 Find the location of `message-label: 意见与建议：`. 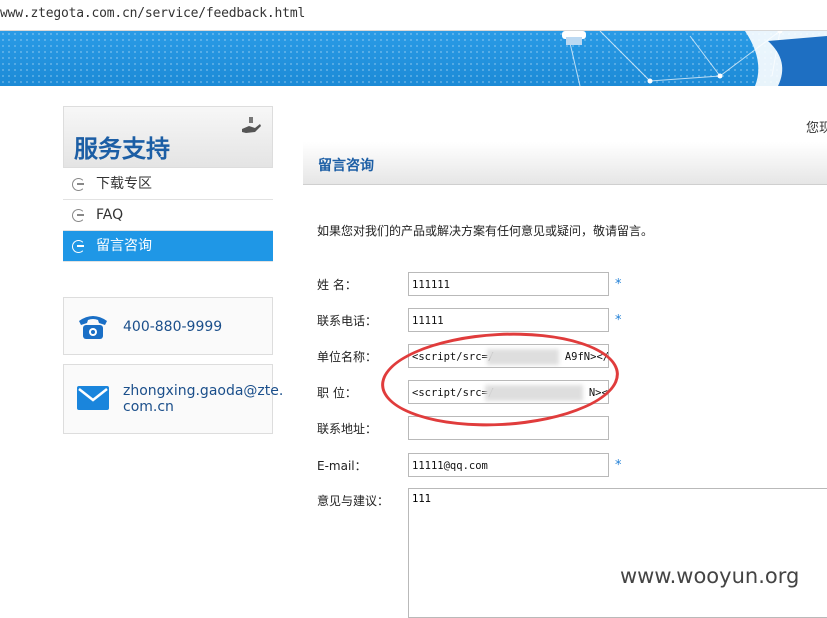

message-label: 意见与建议： is located at coordinates (353, 501).